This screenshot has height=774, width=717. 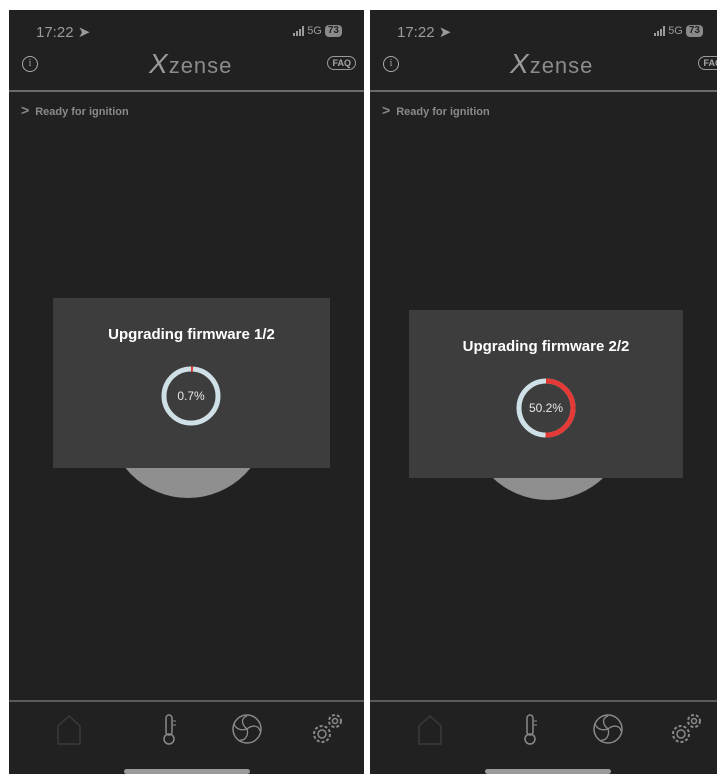 I want to click on dialog-title: Upgrading firmware 2/2, so click(x=546, y=346).